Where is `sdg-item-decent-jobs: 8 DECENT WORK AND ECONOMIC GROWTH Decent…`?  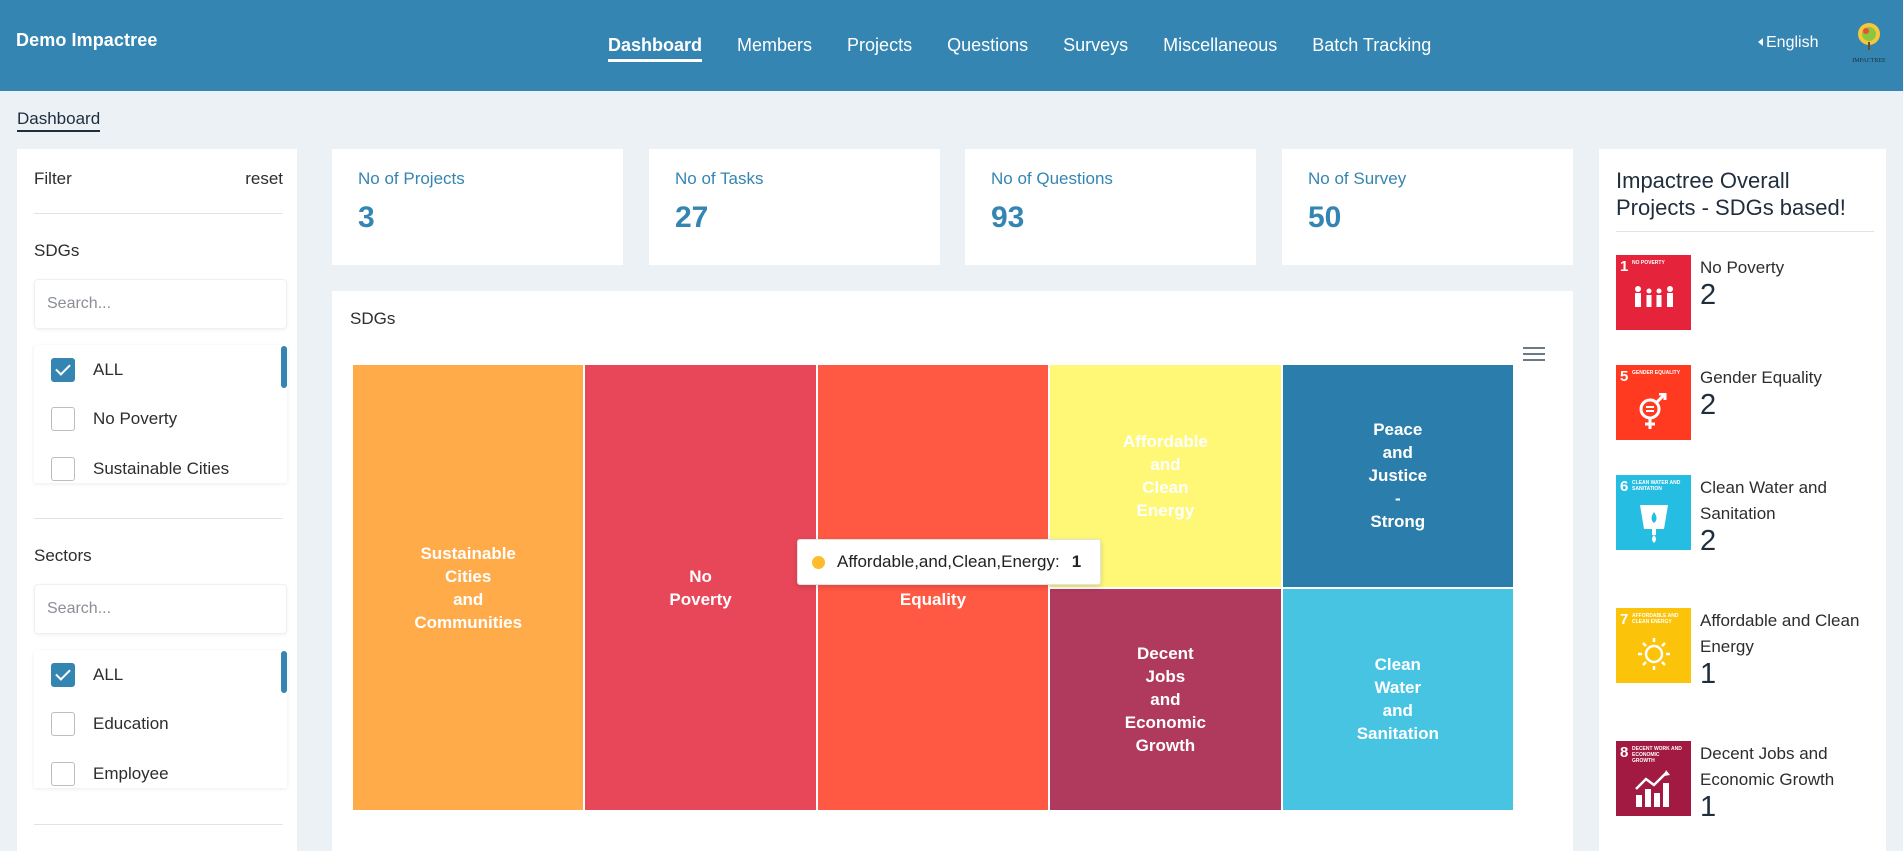 sdg-item-decent-jobs: 8 DECENT WORK AND ECONOMIC GROWTH Decent… is located at coordinates (1746, 782).